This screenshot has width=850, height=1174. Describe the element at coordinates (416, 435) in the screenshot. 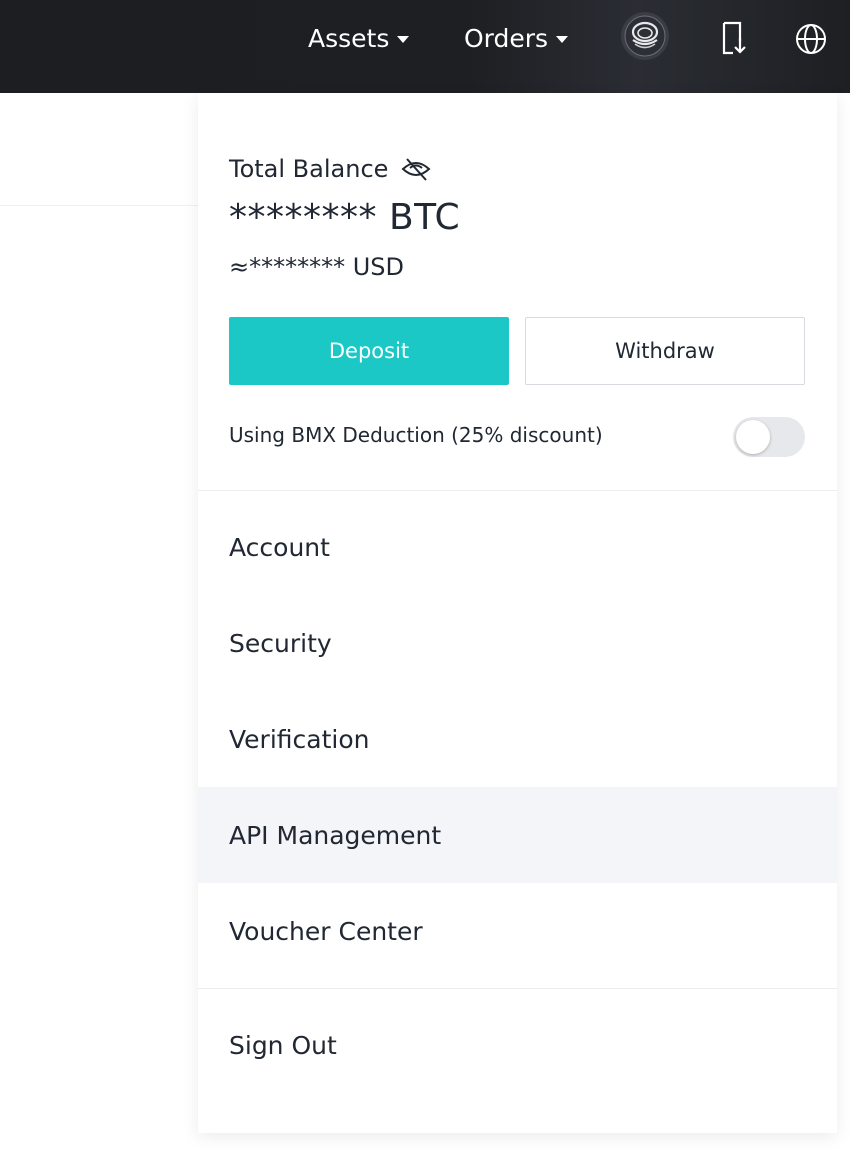

I see `bmx-deduction-label: Using BMX Deduction (25% discount)` at that location.